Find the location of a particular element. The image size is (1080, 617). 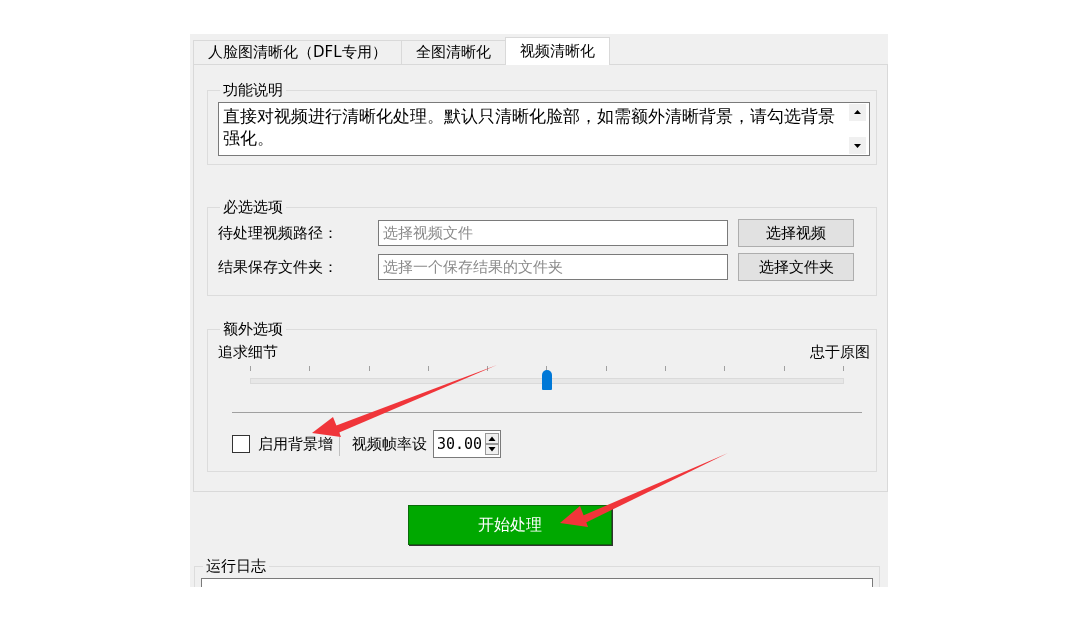

description-text: 直接对视频进行清晰化处理。默认只清晰化脸部，如需额外清晰背景，请勾选背景强化。 is located at coordinates (529, 127).